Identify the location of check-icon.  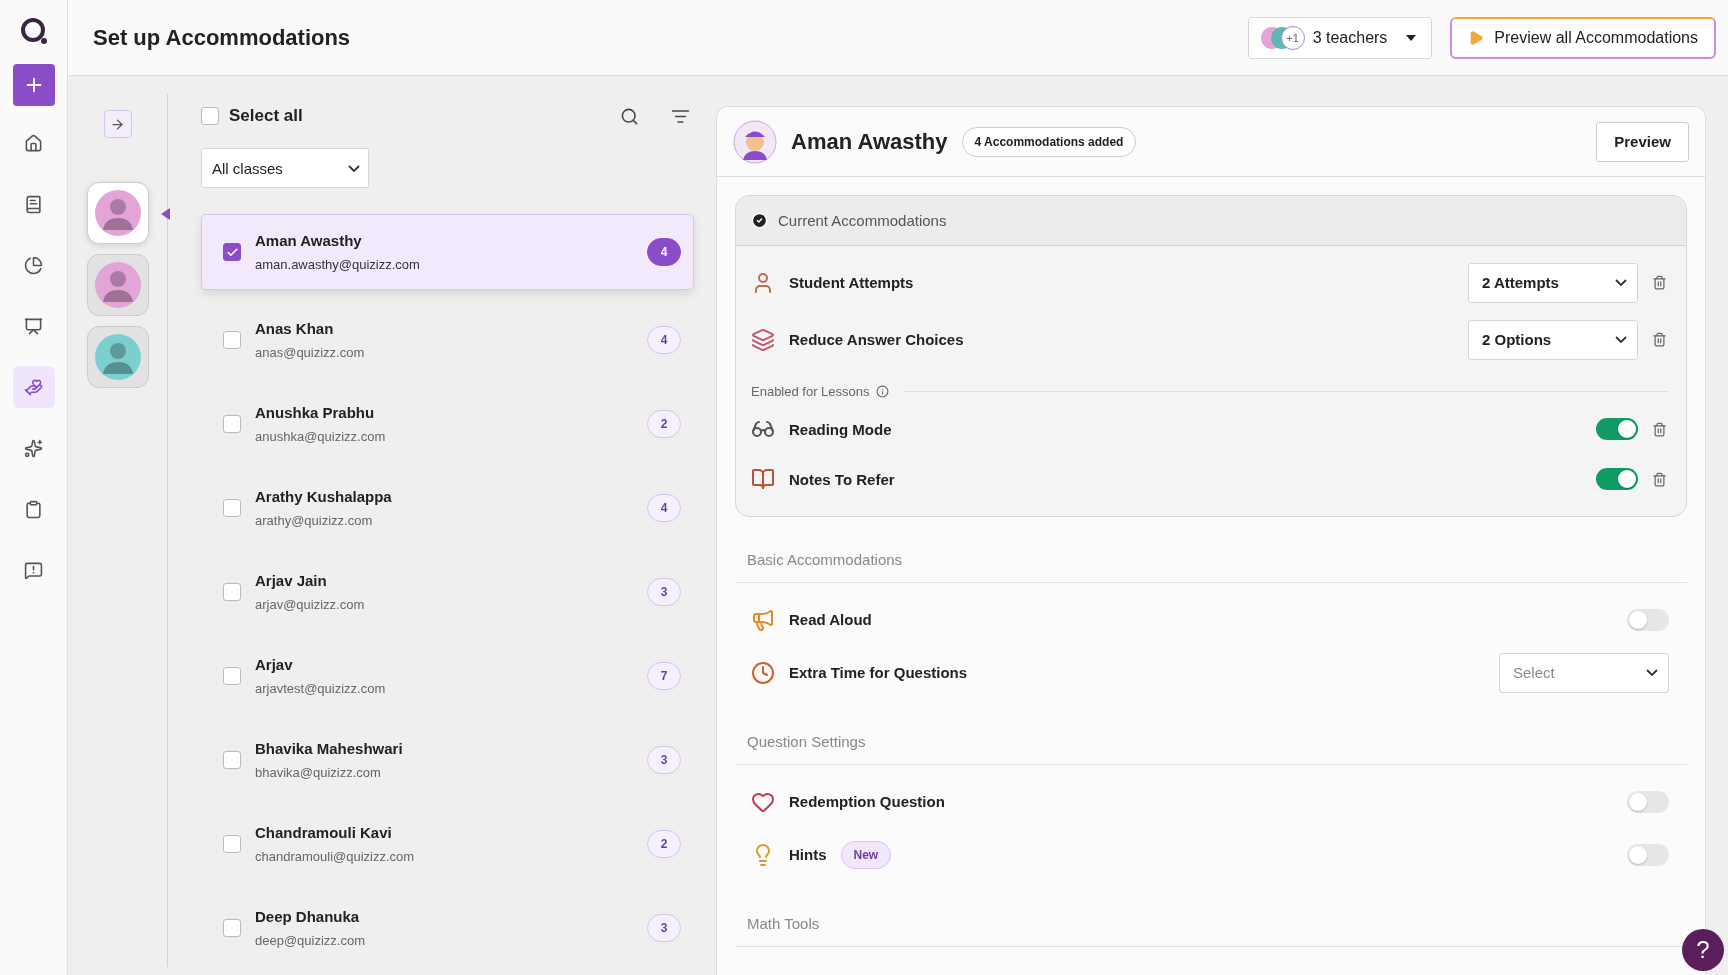
(232, 252).